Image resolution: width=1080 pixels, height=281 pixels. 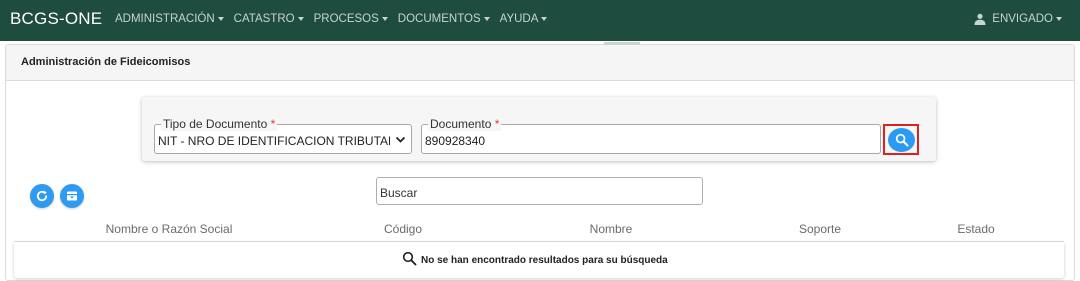 I want to click on refresh-button, so click(x=42, y=196).